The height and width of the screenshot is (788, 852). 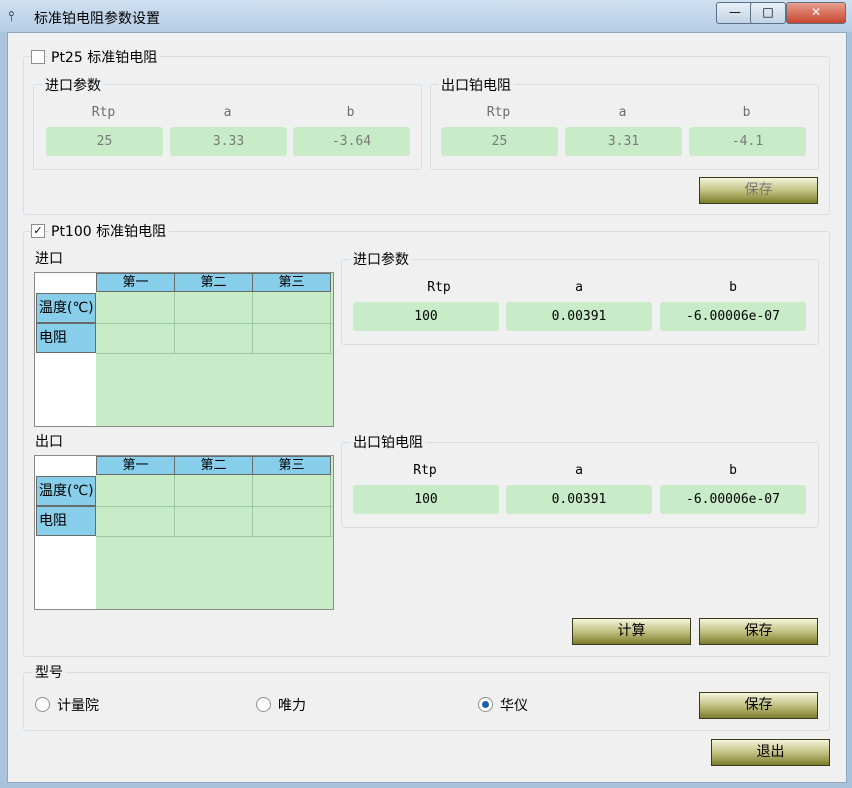 I want to click on pt100-outlet-header-a: a, so click(x=579, y=470).